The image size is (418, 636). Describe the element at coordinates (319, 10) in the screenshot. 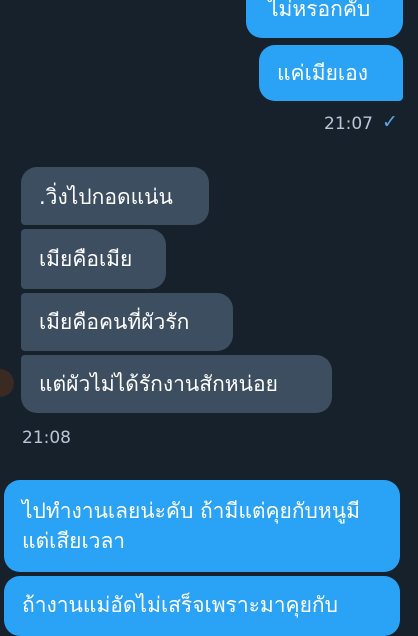

I see `message-text: ไม่หรอกคับ` at that location.